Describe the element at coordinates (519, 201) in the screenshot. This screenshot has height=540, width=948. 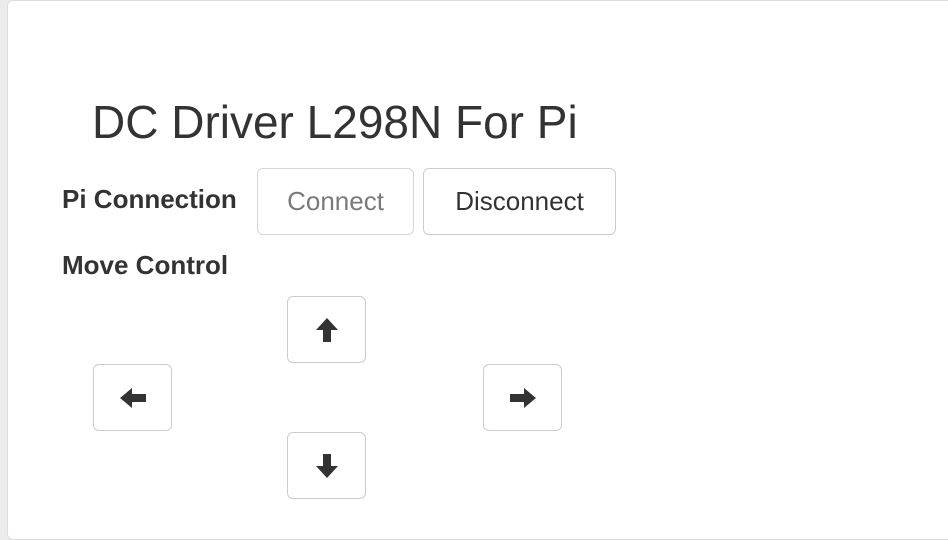
I see `disconnect-button: Disconnect` at that location.